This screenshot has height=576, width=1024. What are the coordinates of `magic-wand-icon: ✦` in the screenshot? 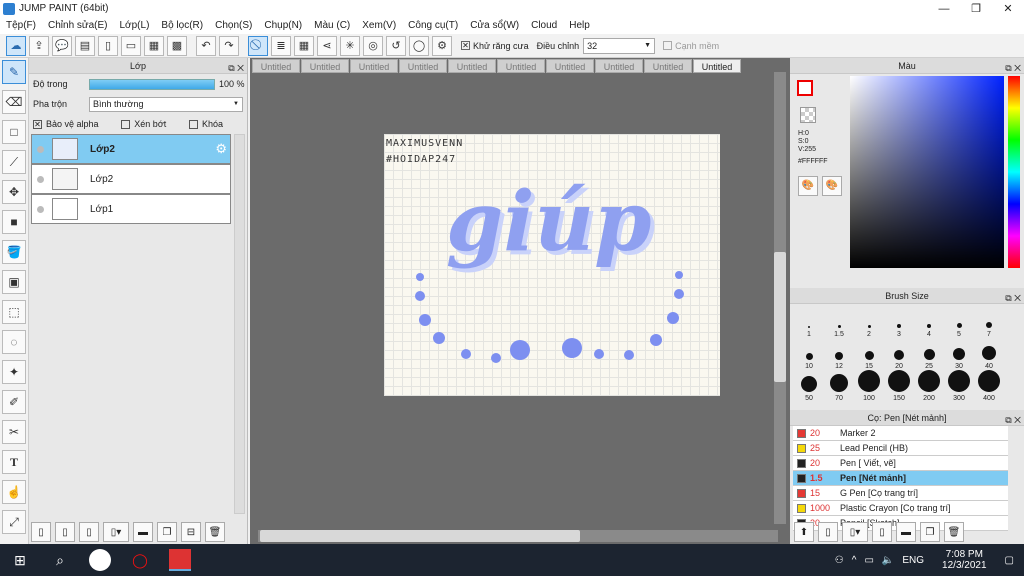 It's located at (14, 372).